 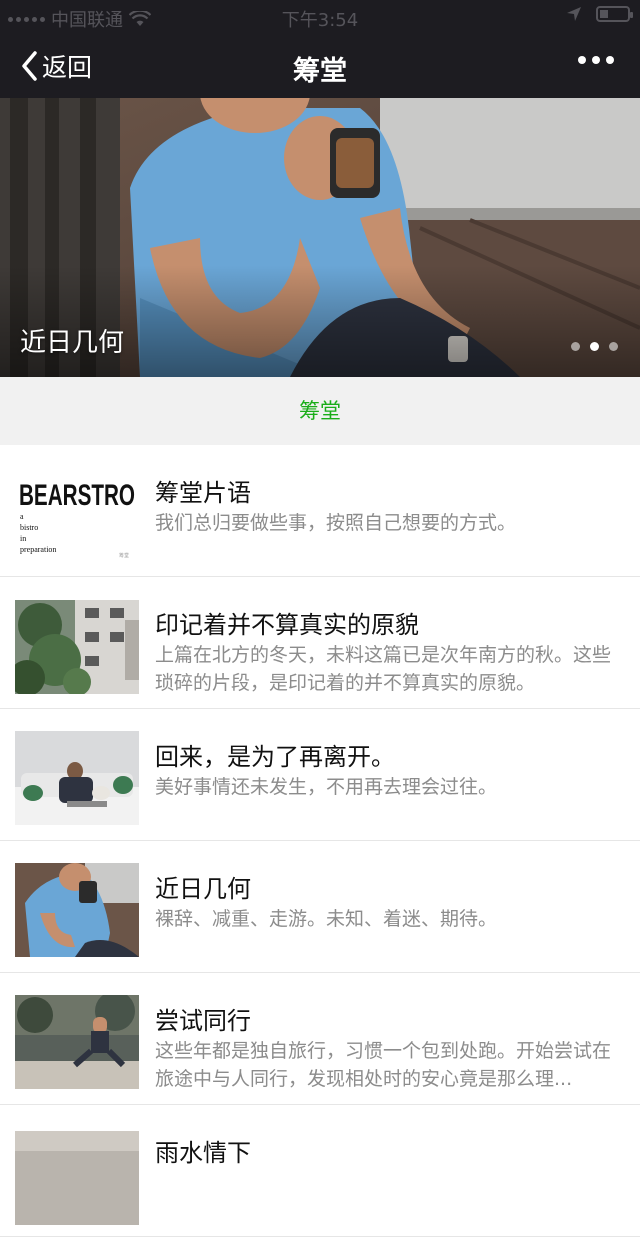 I want to click on back-button: 返回, so click(x=56, y=66).